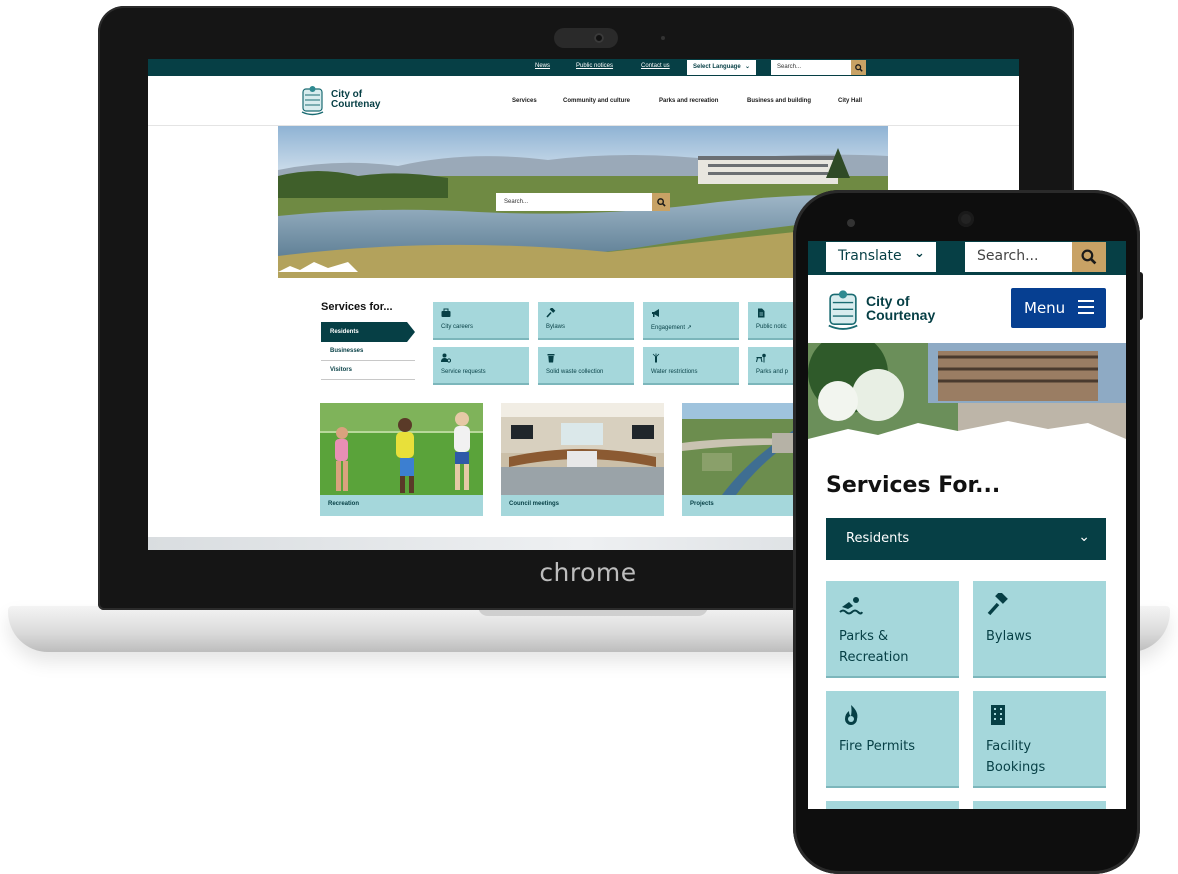 This screenshot has width=1178, height=874. I want to click on nav-city-hall: City Hall, so click(850, 101).